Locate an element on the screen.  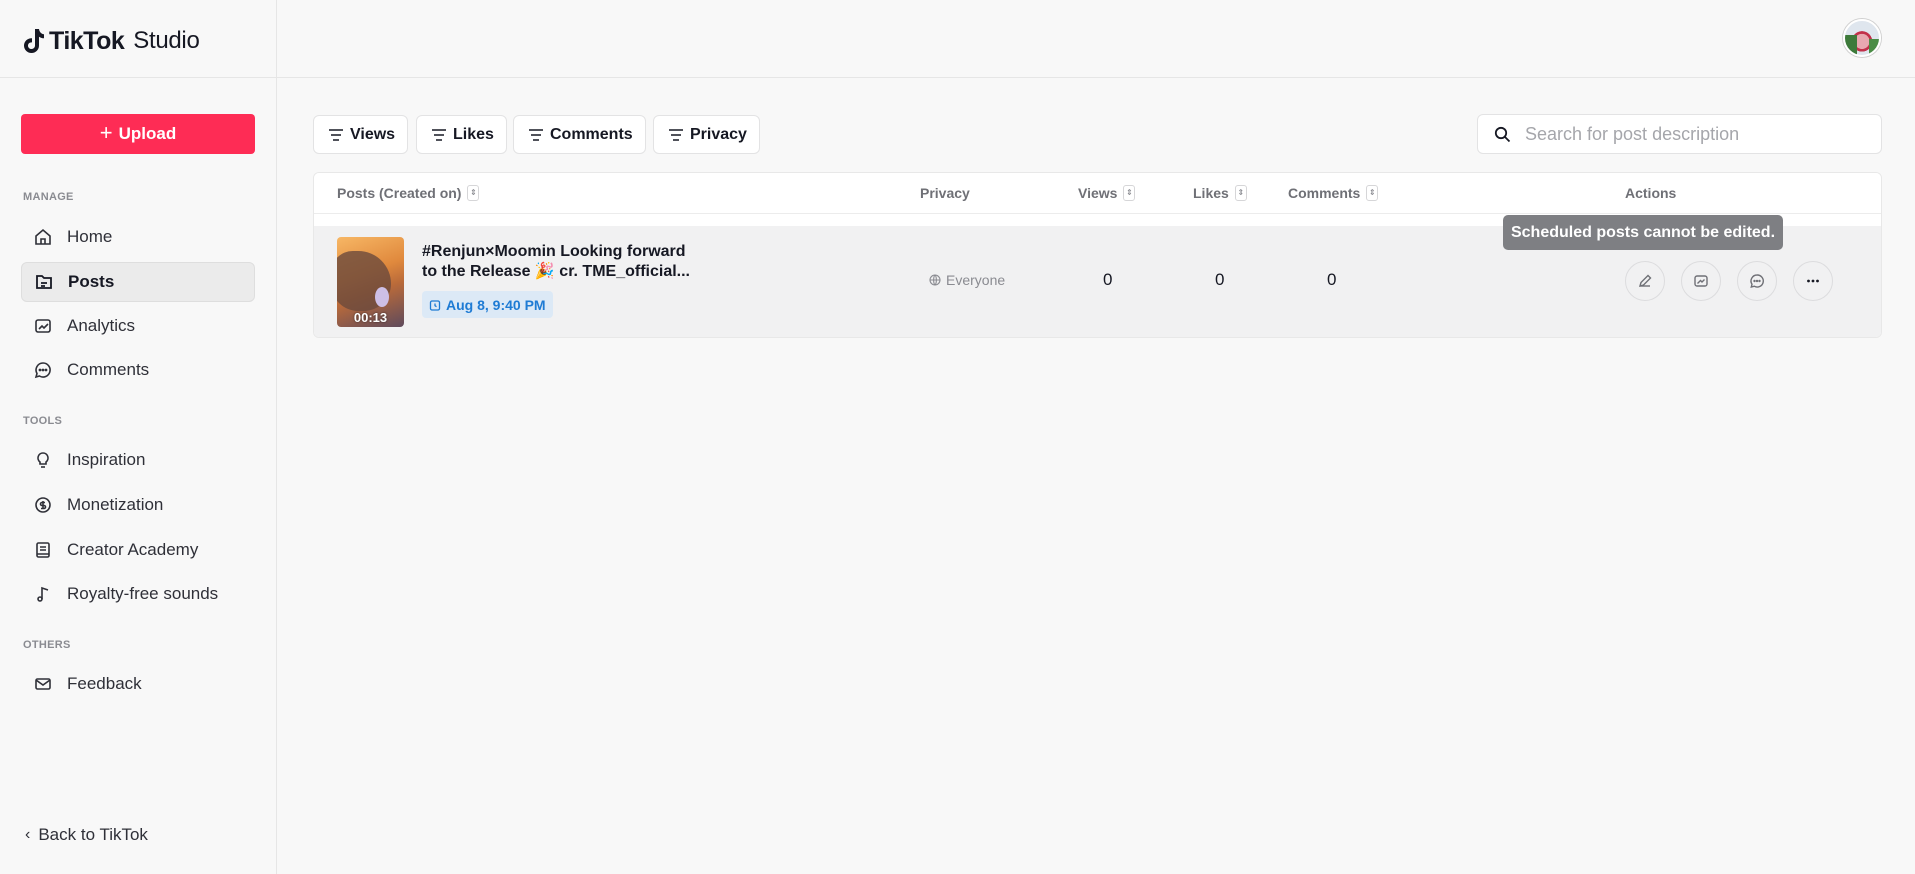
post-analytics-button is located at coordinates (1701, 281).